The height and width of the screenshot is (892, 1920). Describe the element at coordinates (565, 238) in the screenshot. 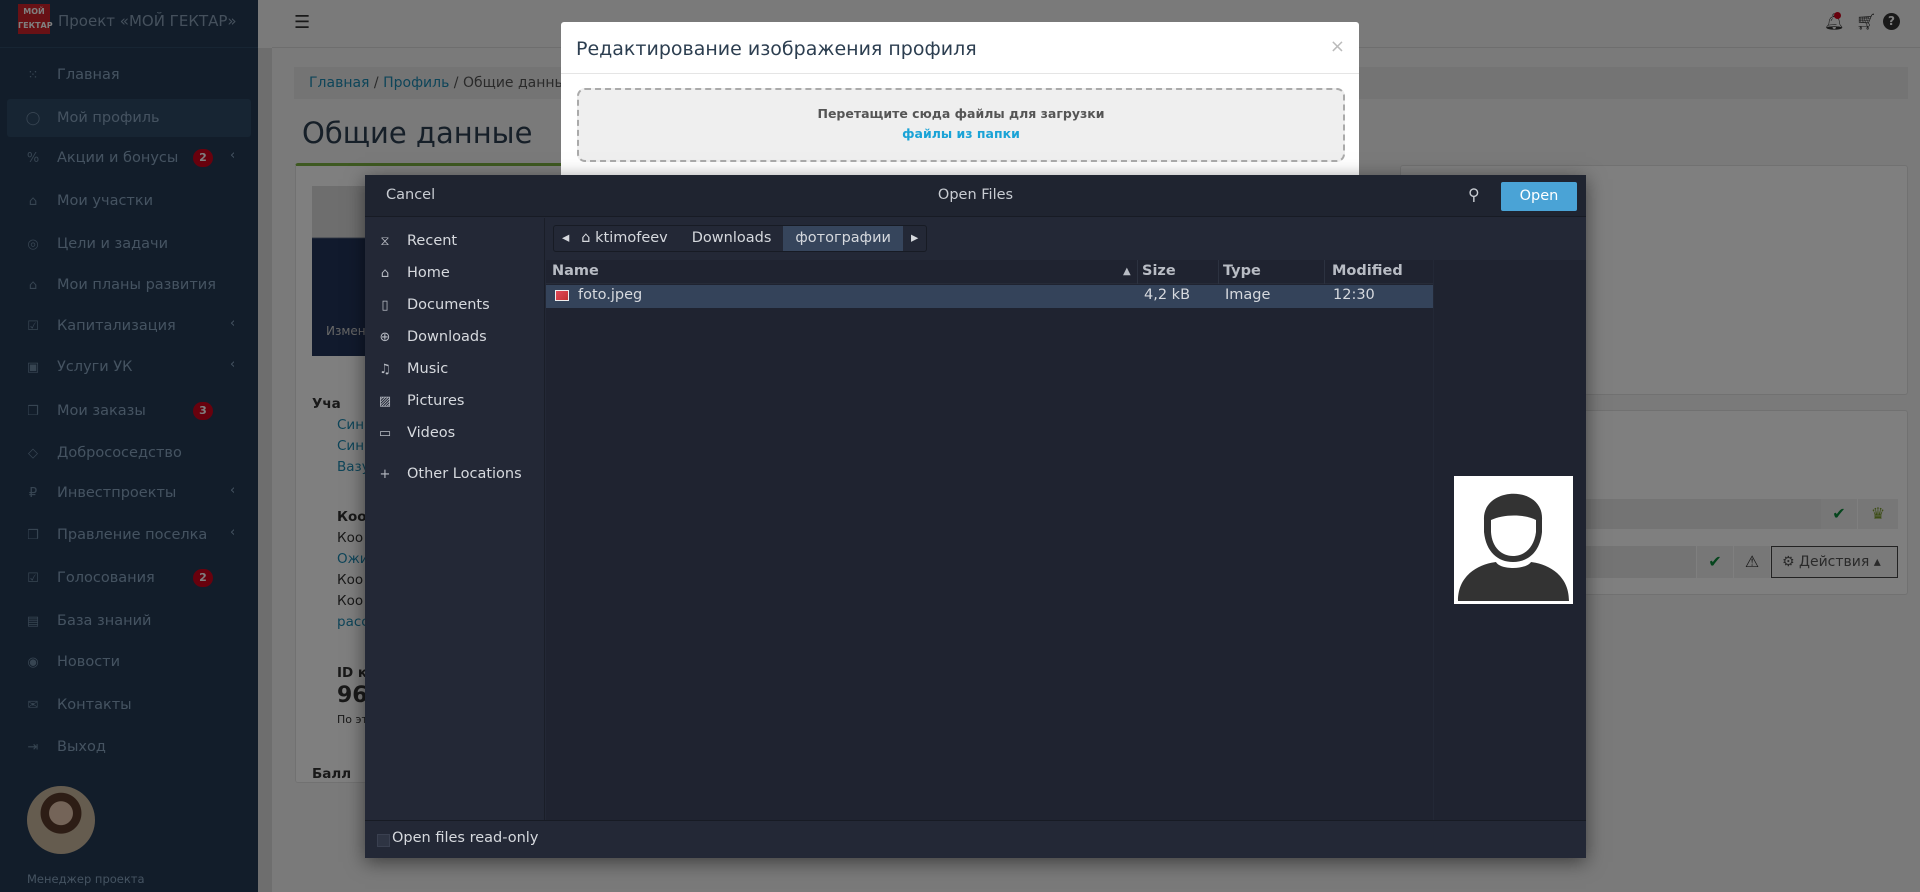

I see `path-back-icon: ◂` at that location.